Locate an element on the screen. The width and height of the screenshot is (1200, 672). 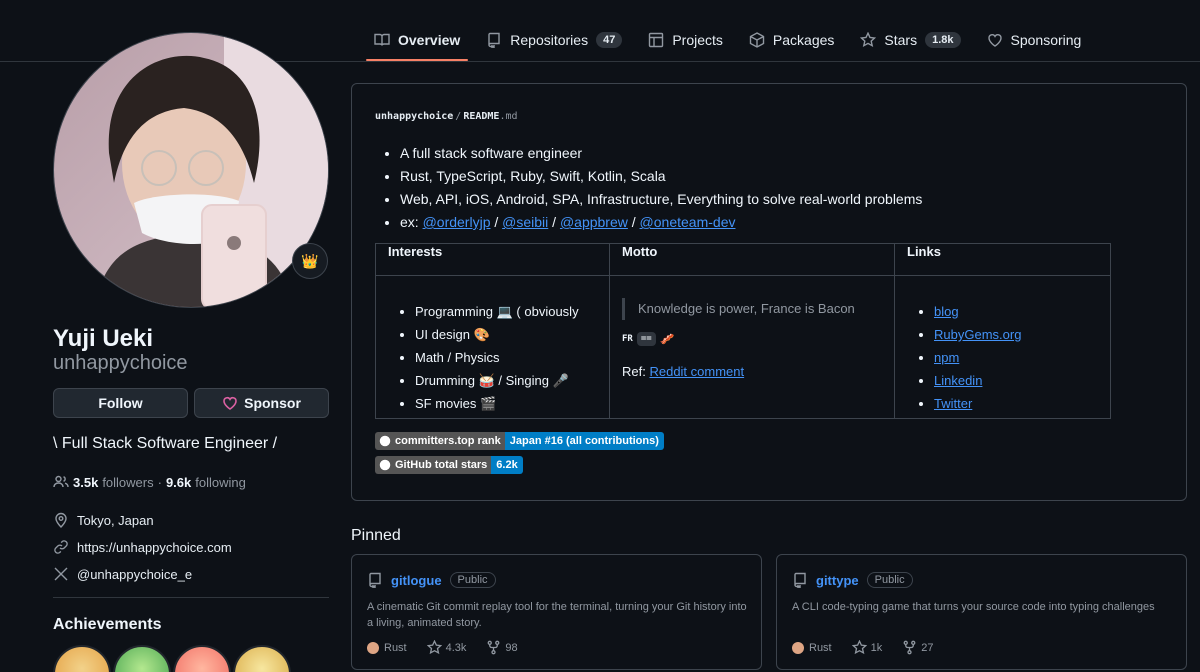
equals-code: == is located at coordinates (646, 339).